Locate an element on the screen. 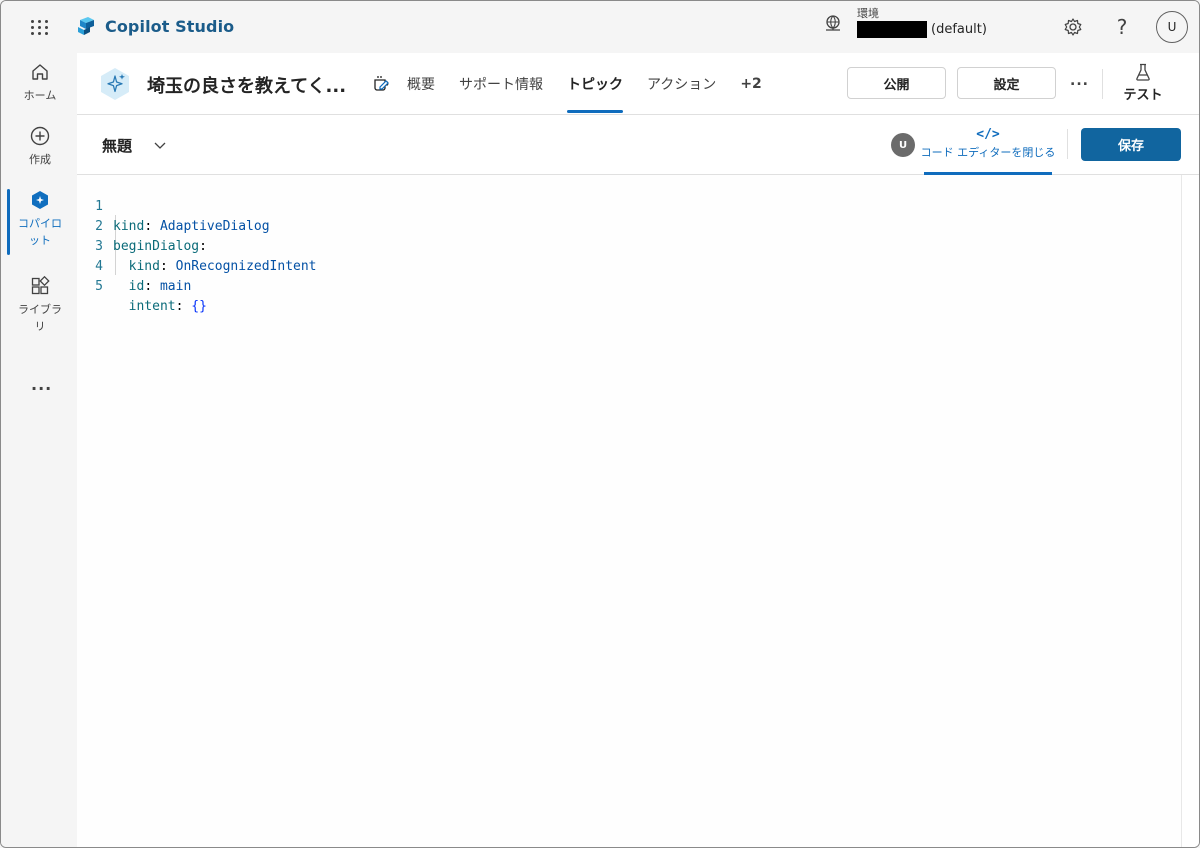  agent-edit-icon is located at coordinates (381, 83).